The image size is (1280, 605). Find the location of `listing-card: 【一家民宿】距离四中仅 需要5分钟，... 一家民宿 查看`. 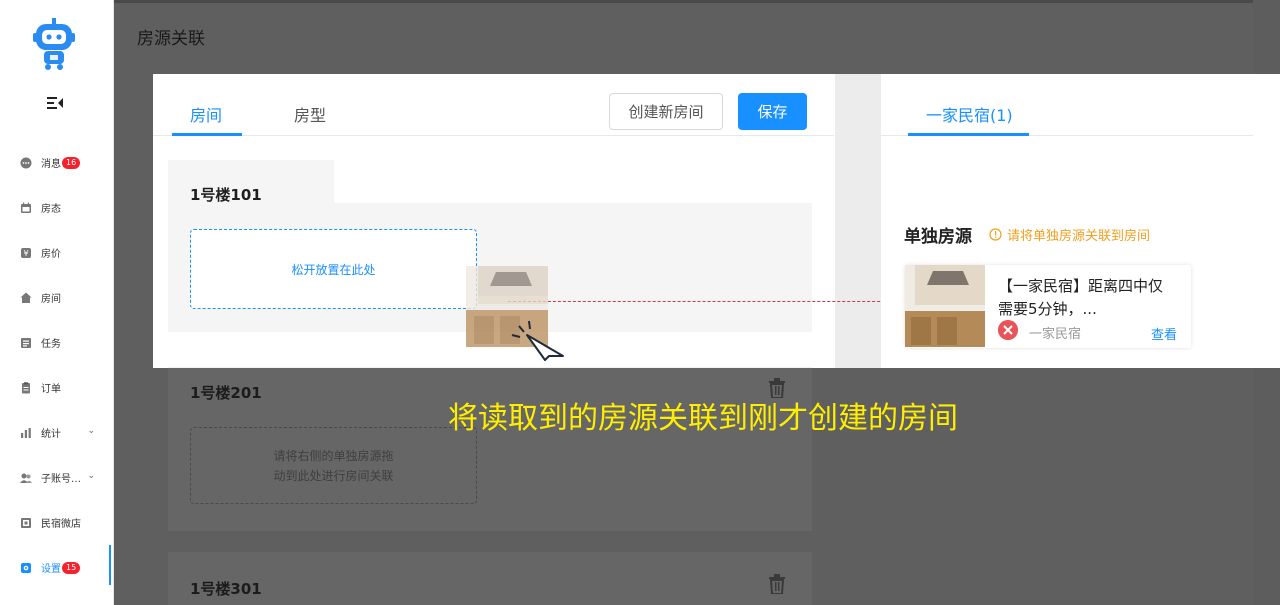

listing-card: 【一家民宿】距离四中仅 需要5分钟，... 一家民宿 查看 is located at coordinates (1048, 306).